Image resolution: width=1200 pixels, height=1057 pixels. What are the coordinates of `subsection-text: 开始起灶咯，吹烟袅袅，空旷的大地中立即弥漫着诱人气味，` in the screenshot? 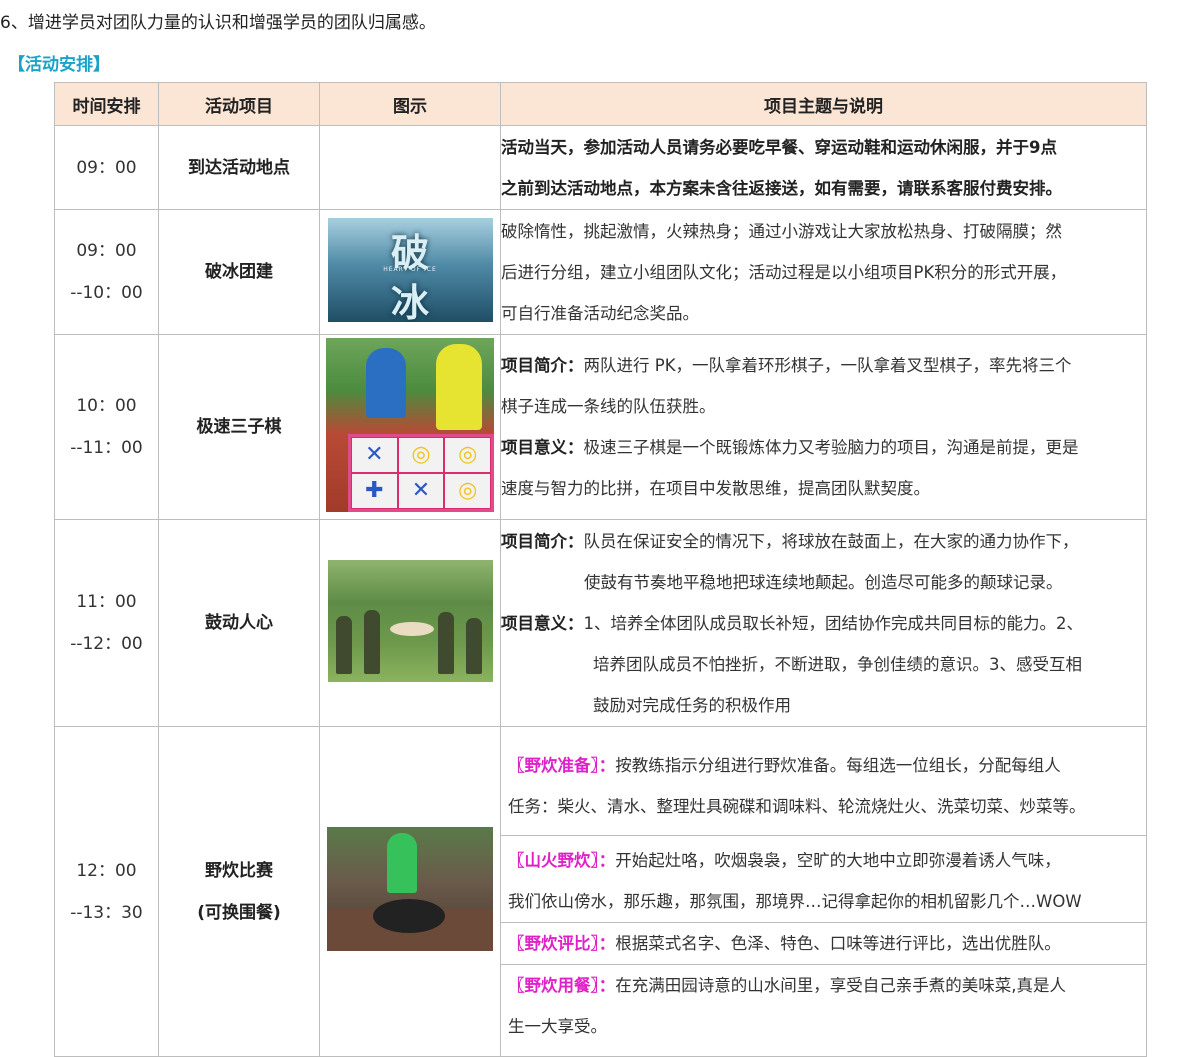 It's located at (838, 860).